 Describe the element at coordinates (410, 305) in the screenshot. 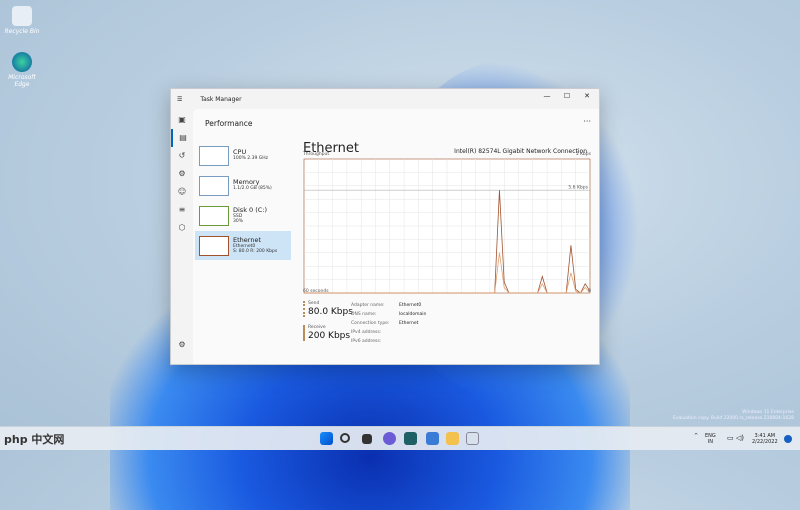

I see `prop-value: Ethernet0` at that location.